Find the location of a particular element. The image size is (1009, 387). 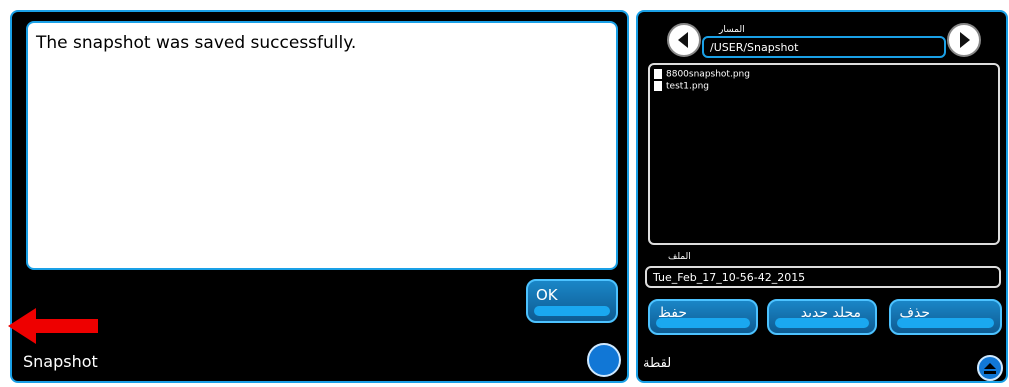

delete-button: حذف is located at coordinates (945, 317).